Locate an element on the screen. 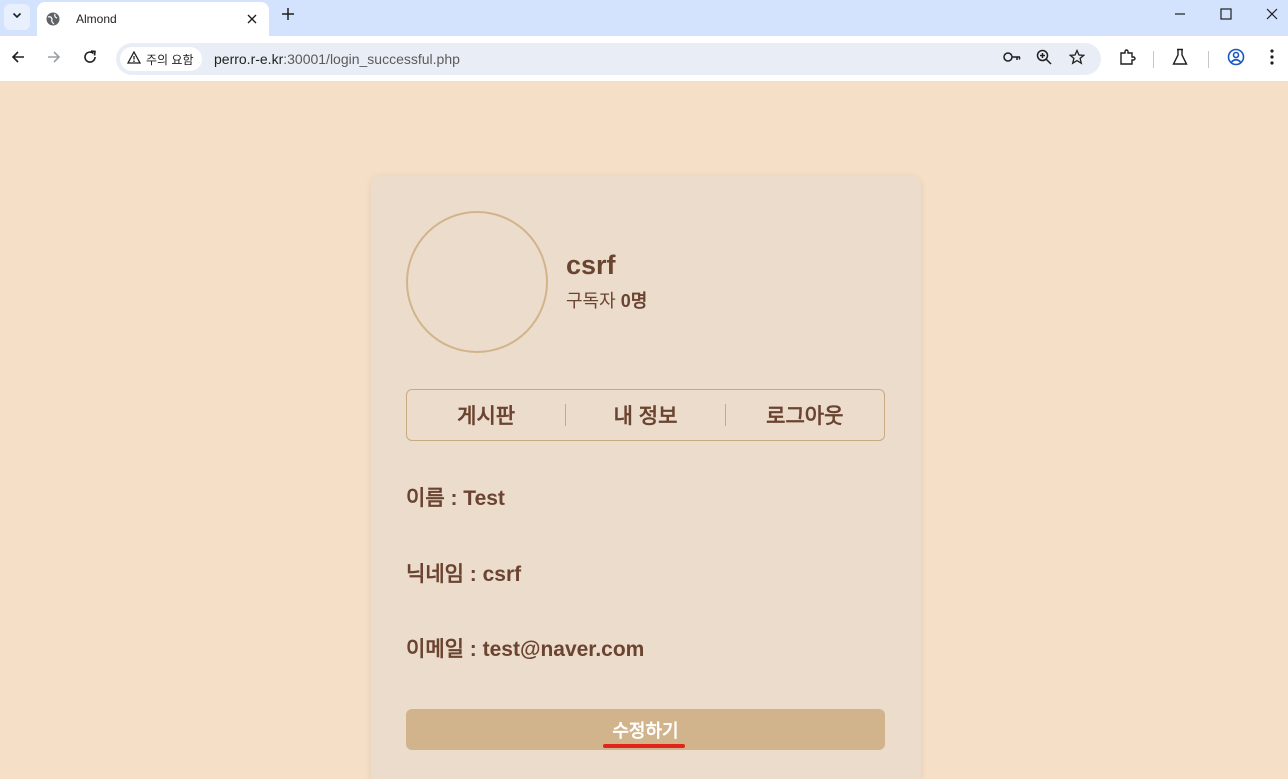 This screenshot has height=779, width=1288. profile-button is located at coordinates (1236, 59).